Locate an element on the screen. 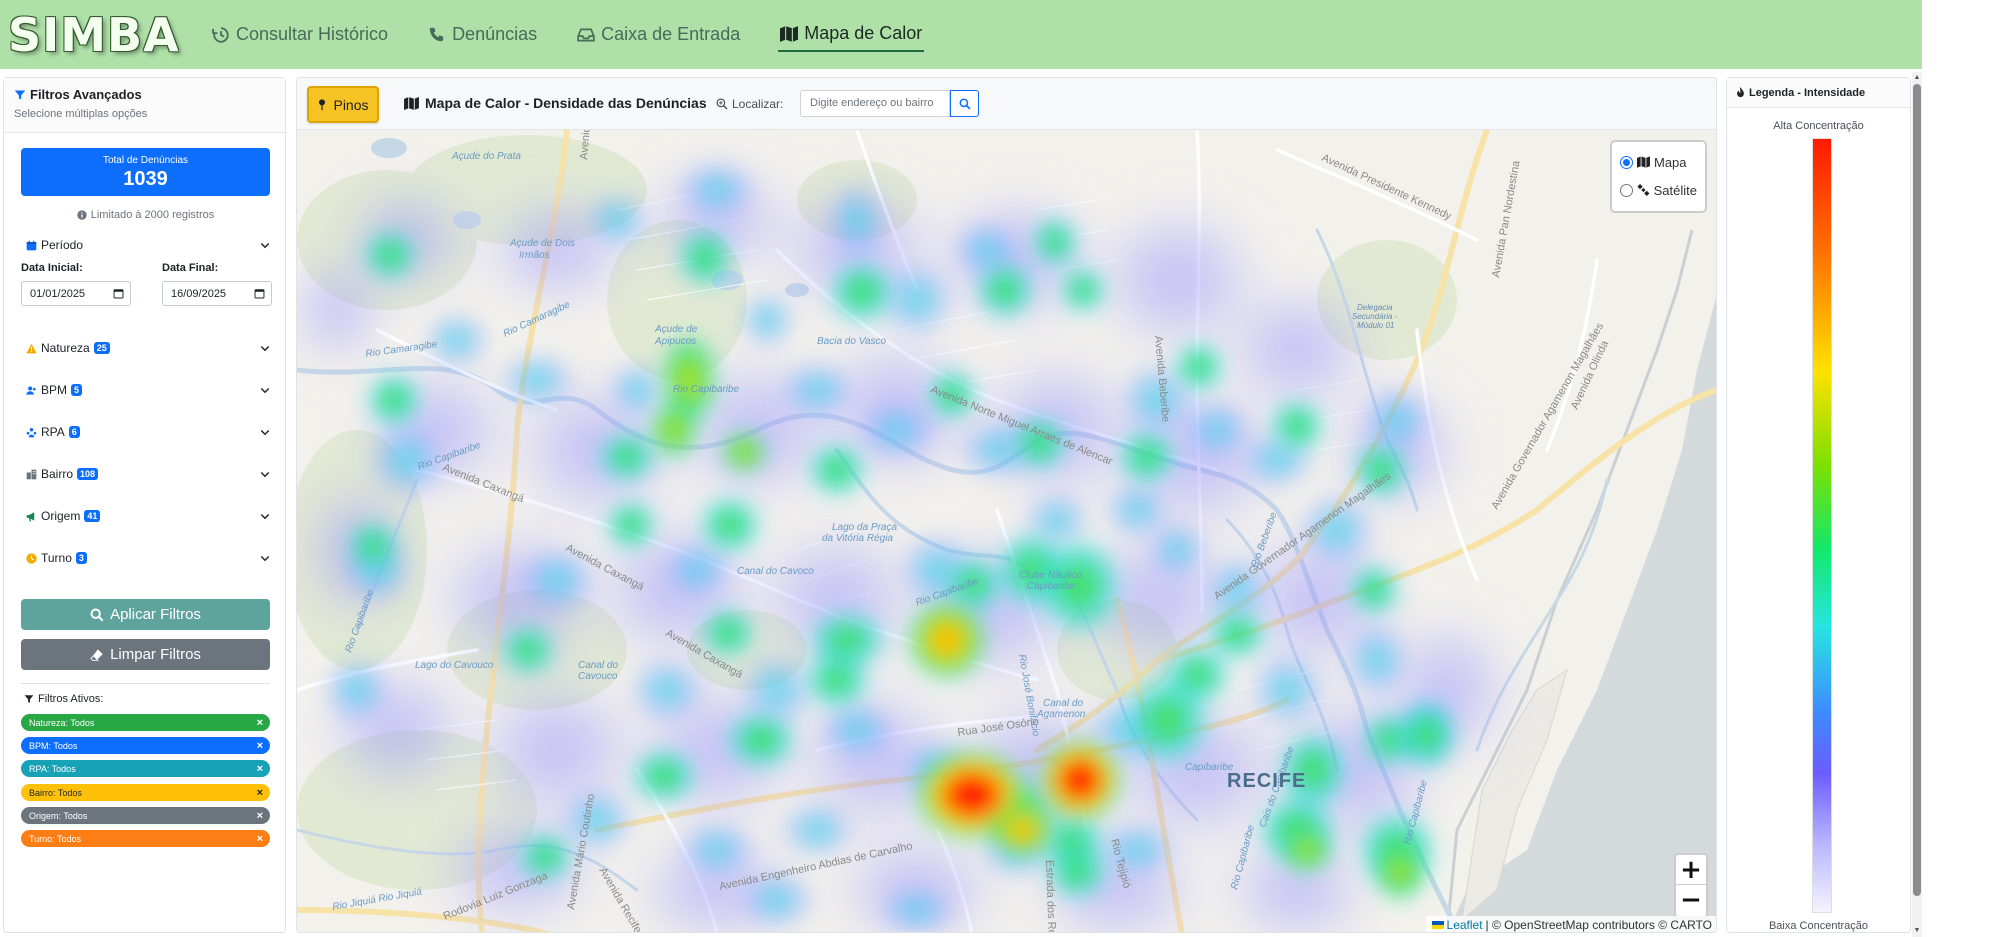 This screenshot has width=2011, height=937. filter-bpm-toggle: BPM 5 is located at coordinates (148, 390).